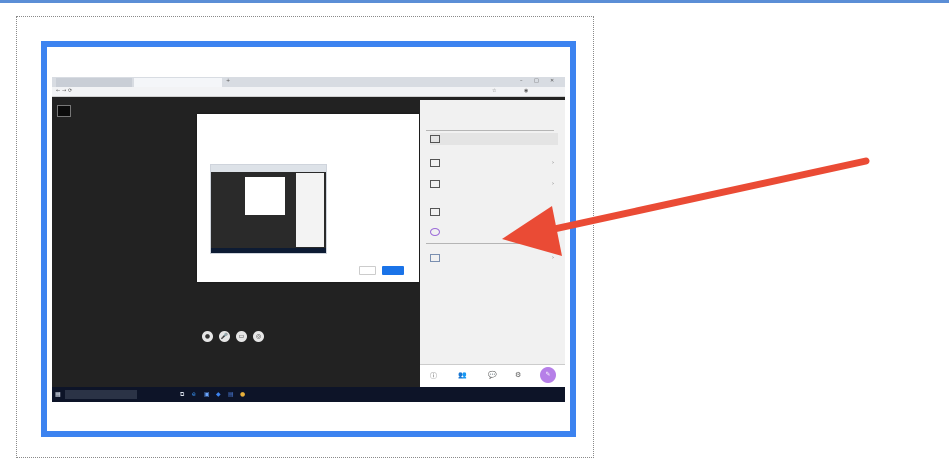  What do you see at coordinates (705, 196) in the screenshot?
I see `arrow-shaft` at bounding box center [705, 196].